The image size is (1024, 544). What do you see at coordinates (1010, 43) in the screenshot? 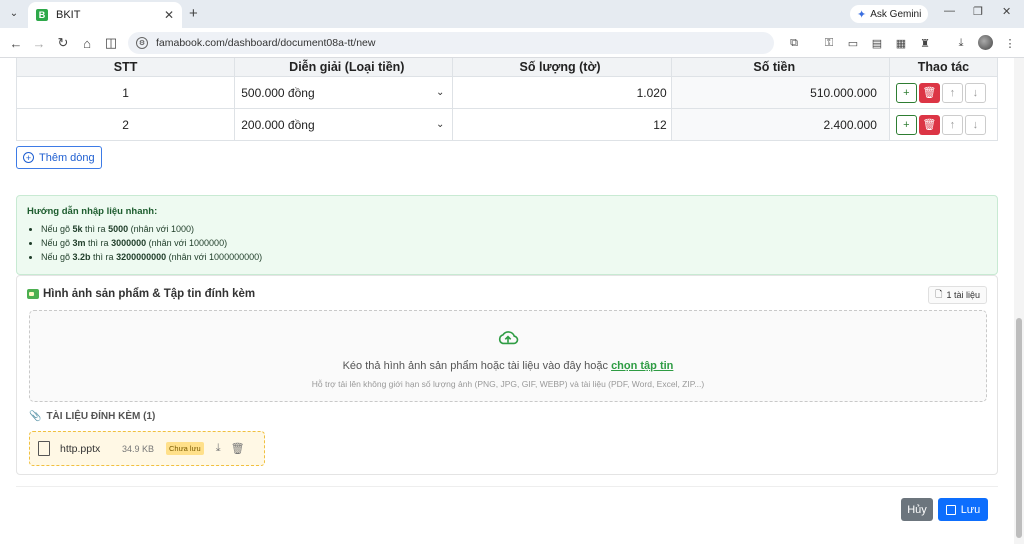
I see `menu-kebab-icon: ⋮` at bounding box center [1010, 43].